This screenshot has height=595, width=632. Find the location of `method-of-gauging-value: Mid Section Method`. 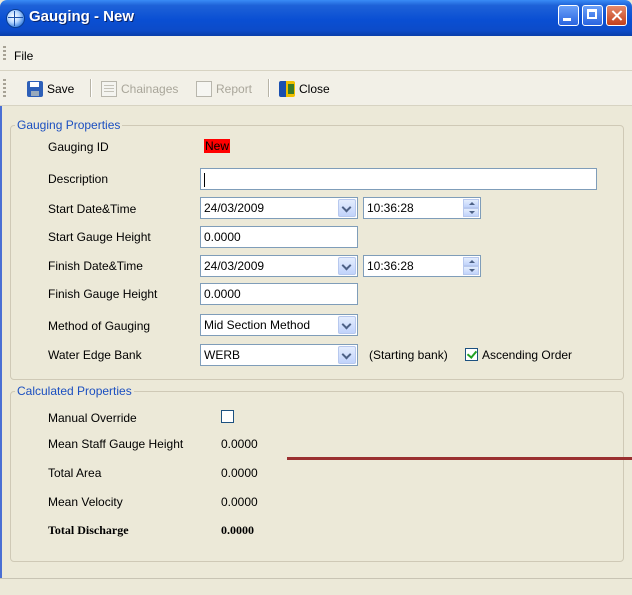

method-of-gauging-value: Mid Section Method is located at coordinates (257, 325).